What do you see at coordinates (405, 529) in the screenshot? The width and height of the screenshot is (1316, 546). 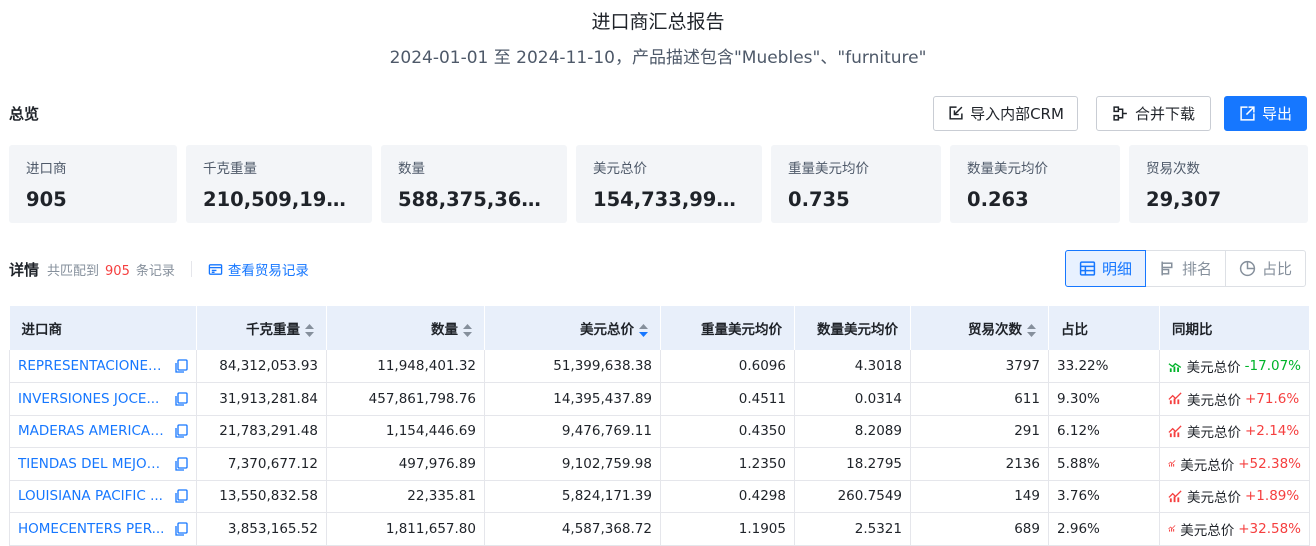 I see `quantity-cell: 1,811,657.80` at bounding box center [405, 529].